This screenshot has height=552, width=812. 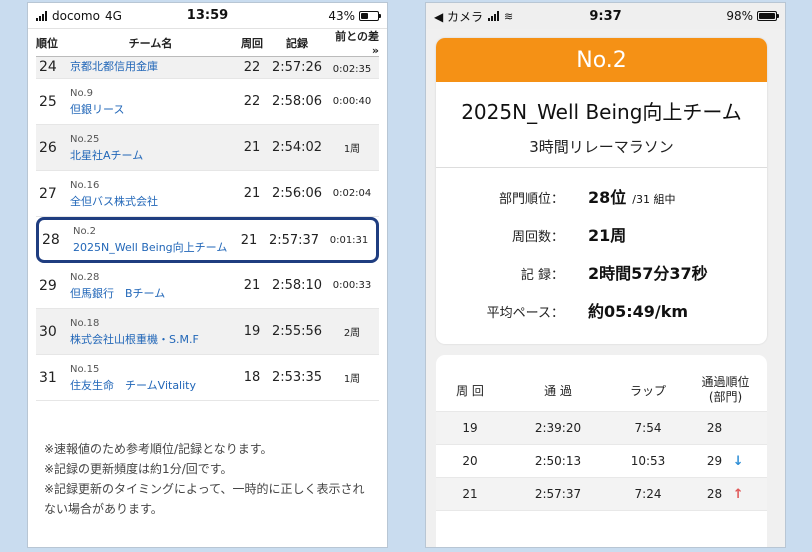 What do you see at coordinates (150, 43) in the screenshot?
I see `header-team: チーム名` at bounding box center [150, 43].